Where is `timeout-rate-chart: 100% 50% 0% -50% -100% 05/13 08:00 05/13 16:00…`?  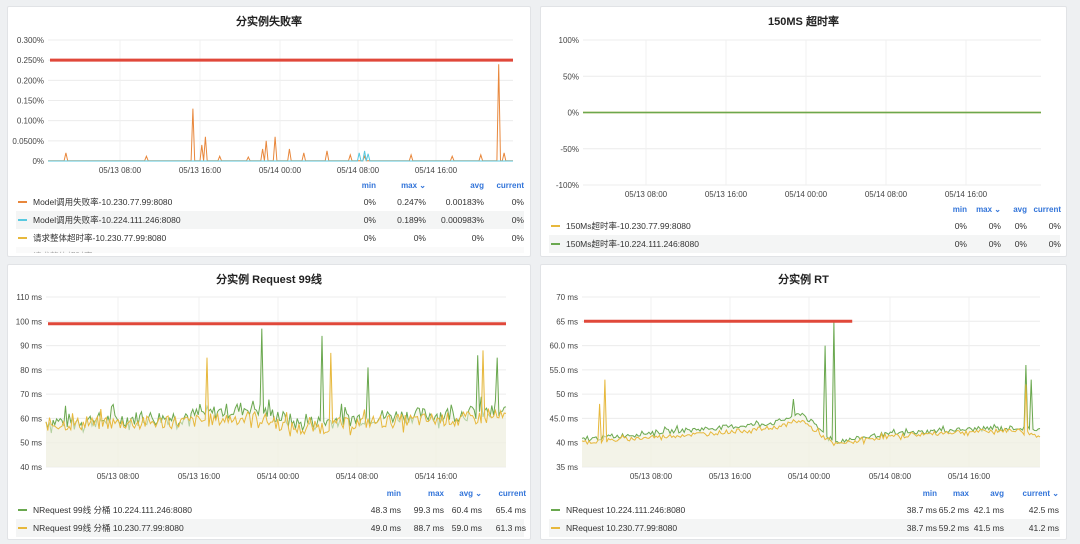 timeout-rate-chart: 100% 50% 0% -50% -100% 05/13 08:00 05/13 16:00… is located at coordinates (798, 117).